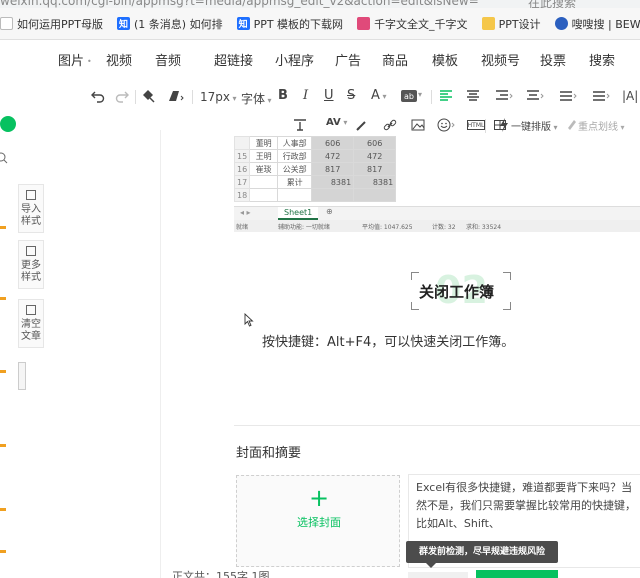  I want to click on bold-icon: B, so click(283, 95).